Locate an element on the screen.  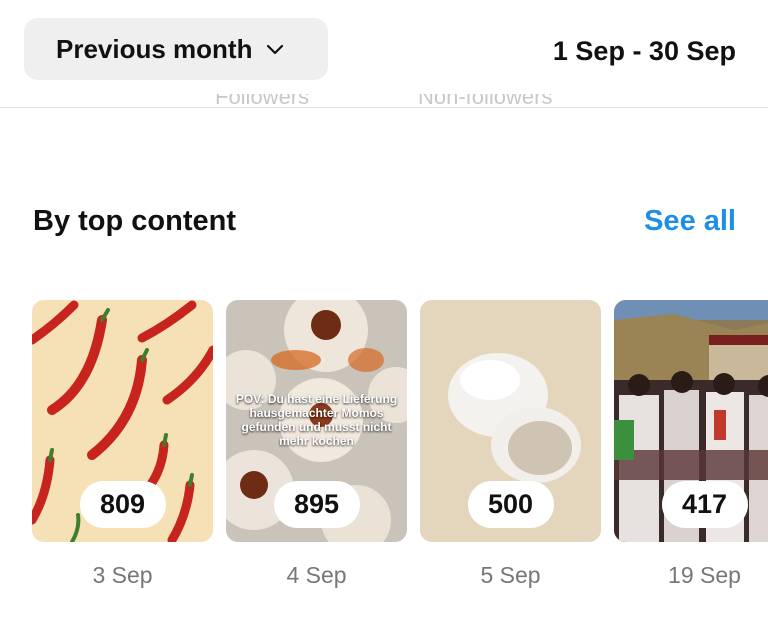
post-date: 19 Sep is located at coordinates (704, 575).